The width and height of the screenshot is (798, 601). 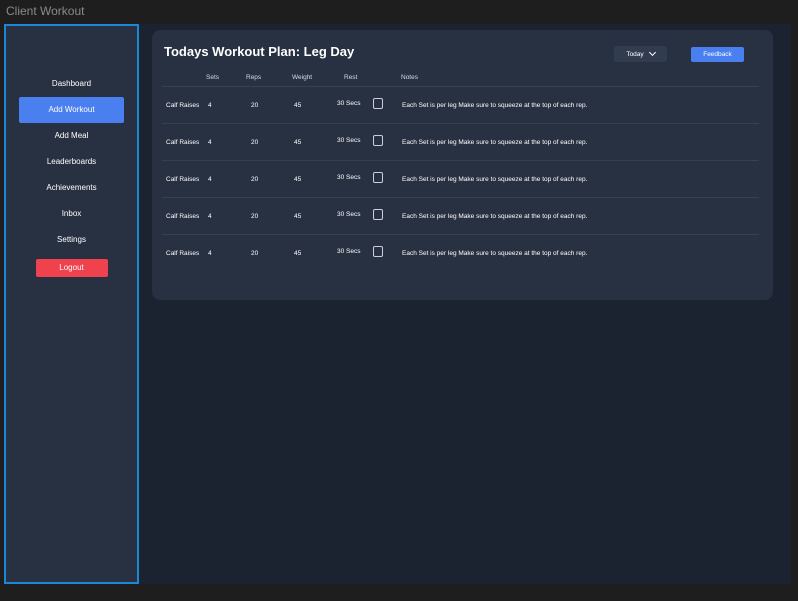 What do you see at coordinates (302, 77) in the screenshot?
I see `column-header-weight: Weight` at bounding box center [302, 77].